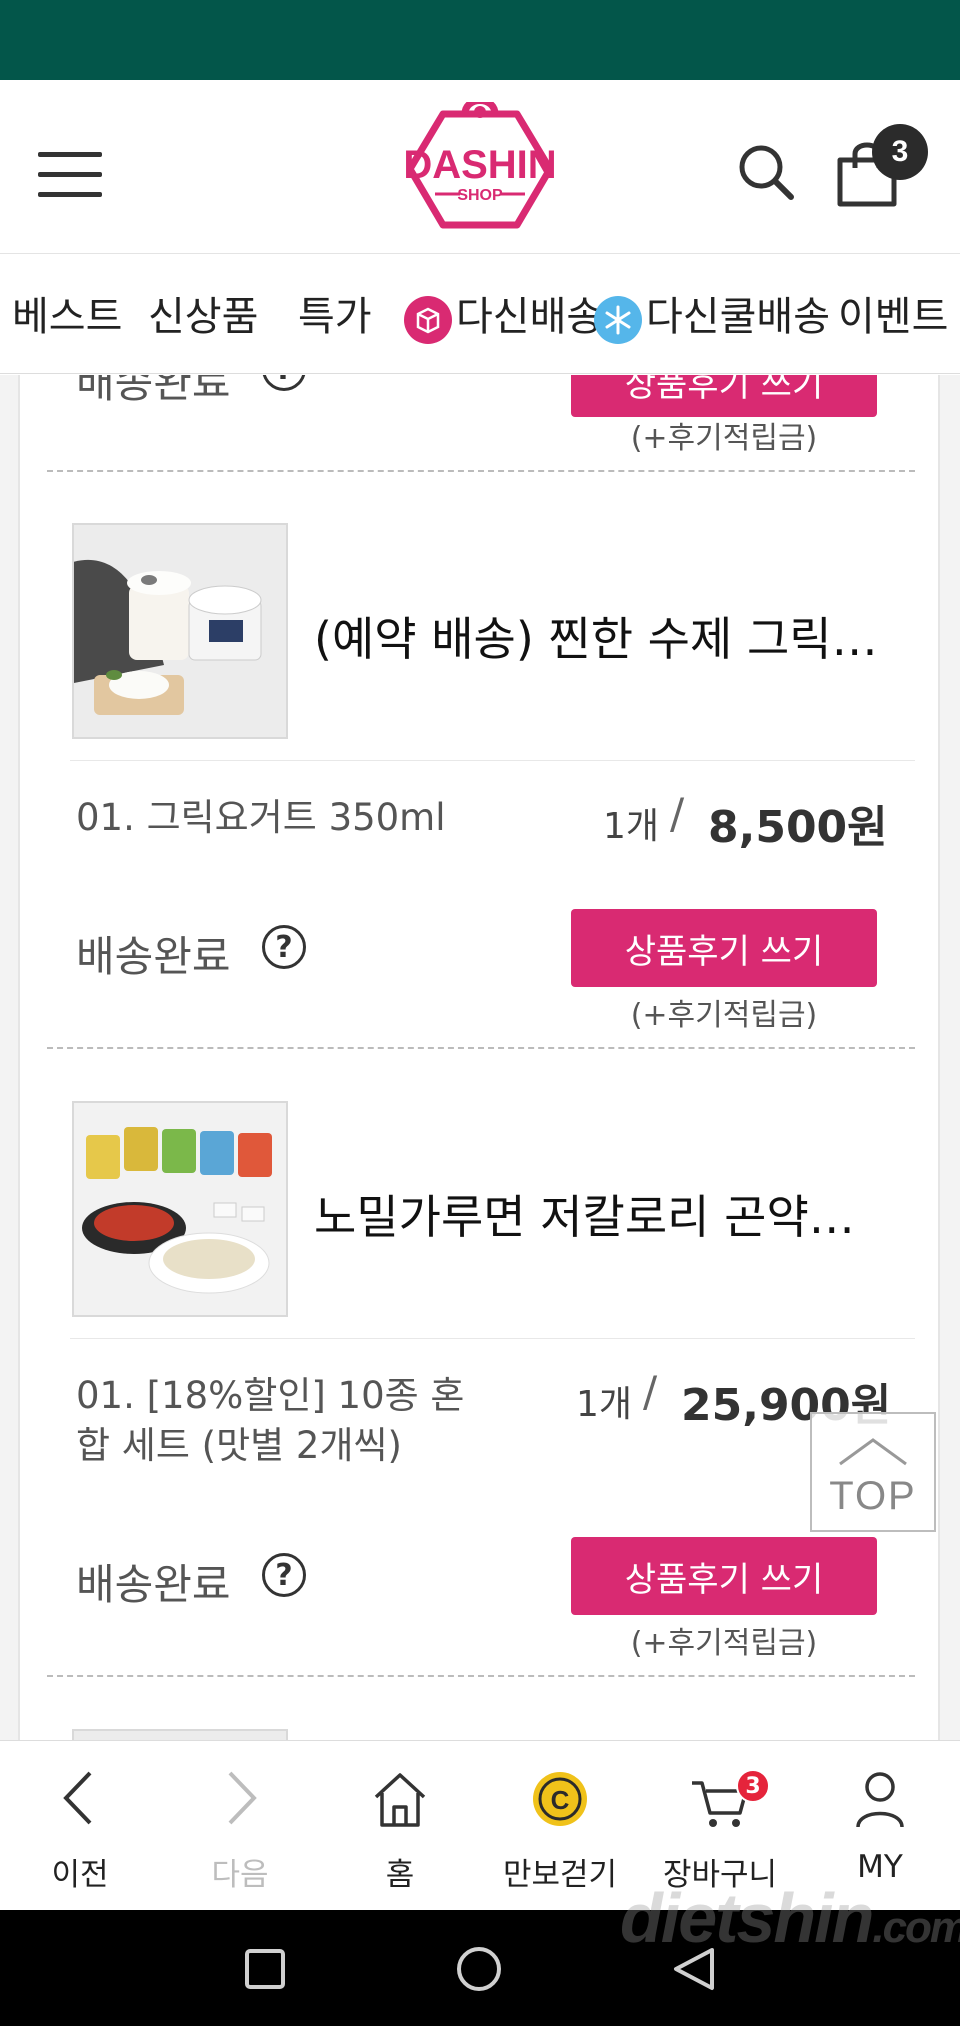 The width and height of the screenshot is (960, 2026). What do you see at coordinates (479, 1969) in the screenshot?
I see `home-circle-icon` at bounding box center [479, 1969].